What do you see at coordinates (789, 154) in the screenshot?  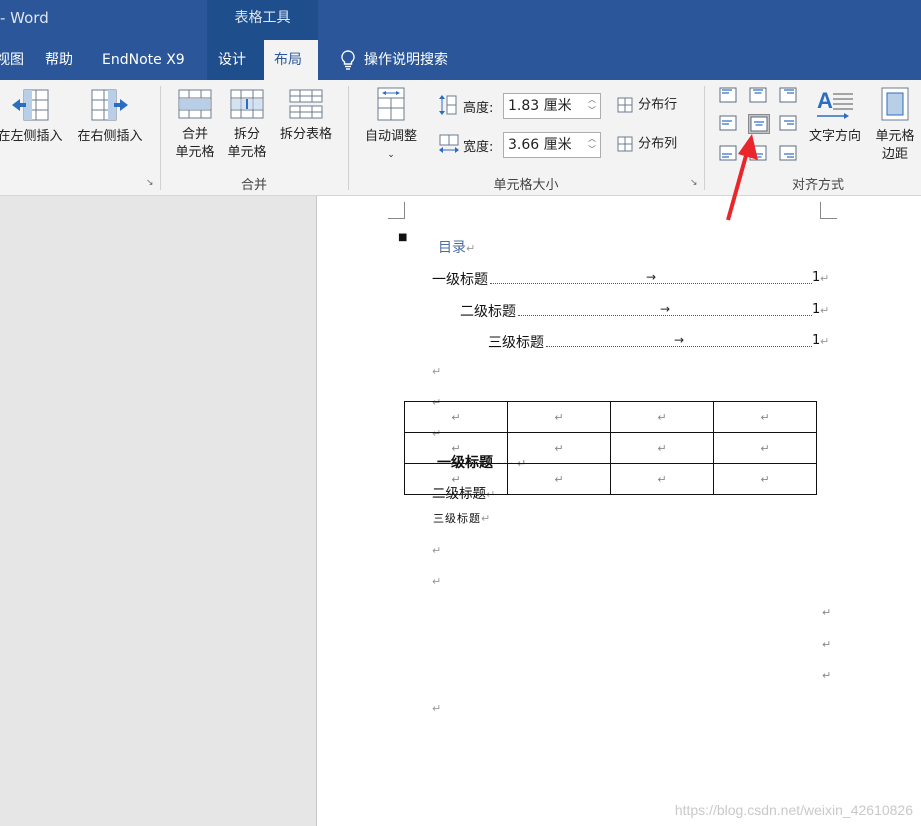 I see `align-bottom-right-button` at bounding box center [789, 154].